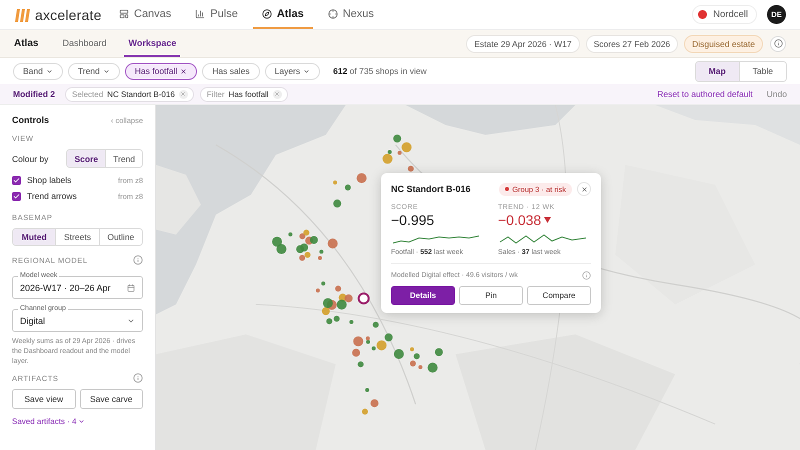 The image size is (800, 450). Describe the element at coordinates (123, 158) in the screenshot. I see `segment-option: Trend` at that location.